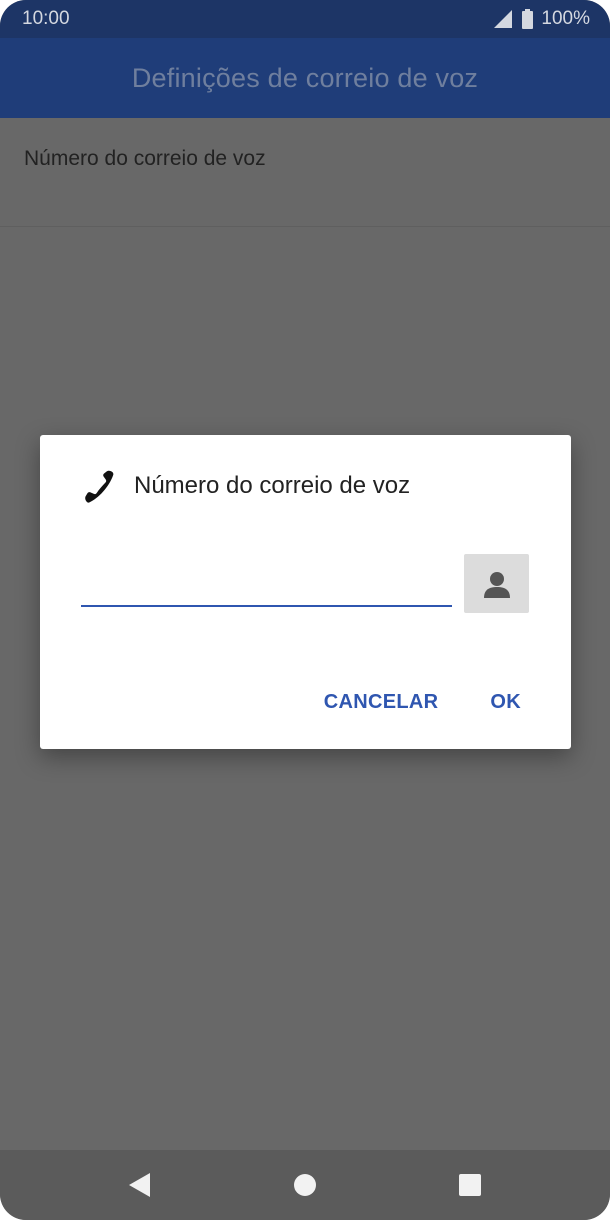 Image resolution: width=610 pixels, height=1220 pixels. I want to click on navigation-bar, so click(305, 1185).